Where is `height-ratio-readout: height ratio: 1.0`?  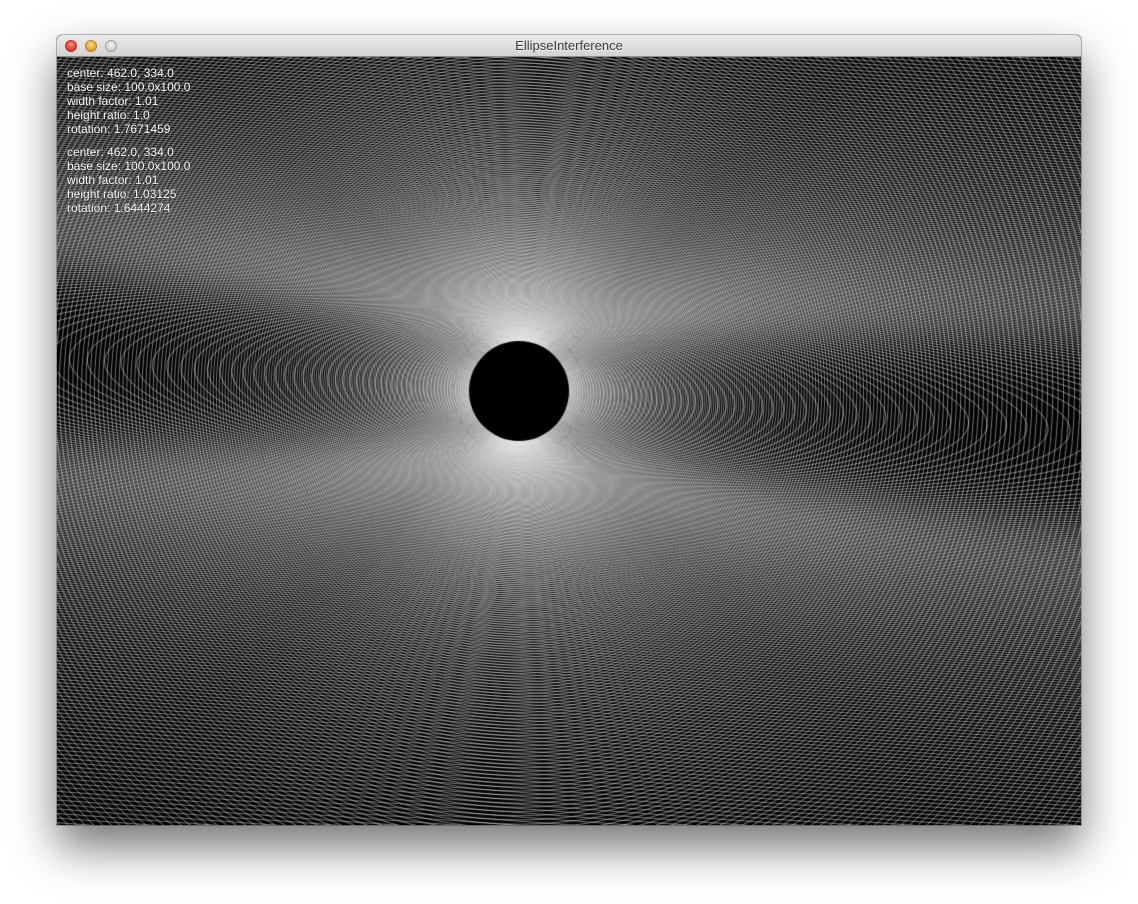 height-ratio-readout: height ratio: 1.0 is located at coordinates (108, 115).